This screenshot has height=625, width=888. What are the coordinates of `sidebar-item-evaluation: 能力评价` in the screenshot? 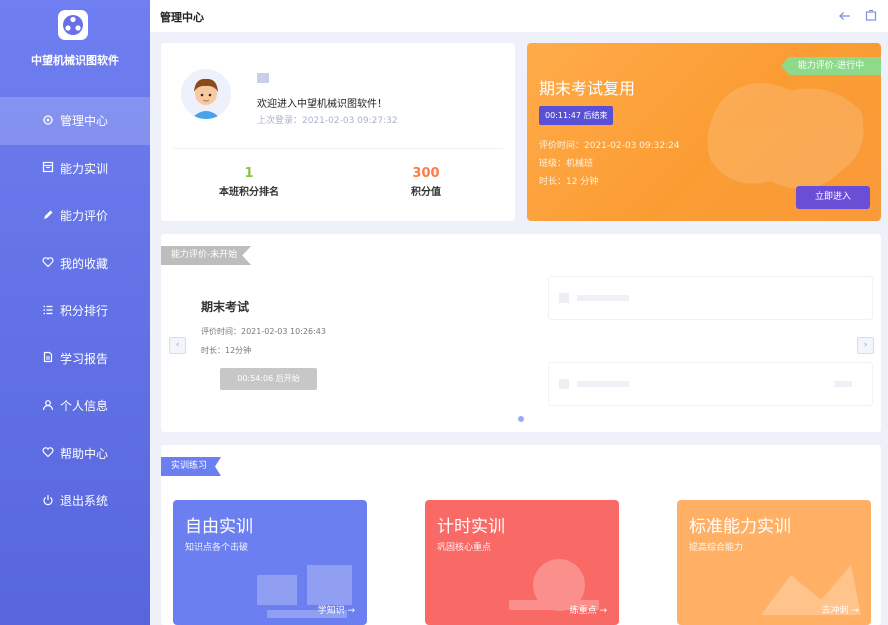 It's located at (75, 216).